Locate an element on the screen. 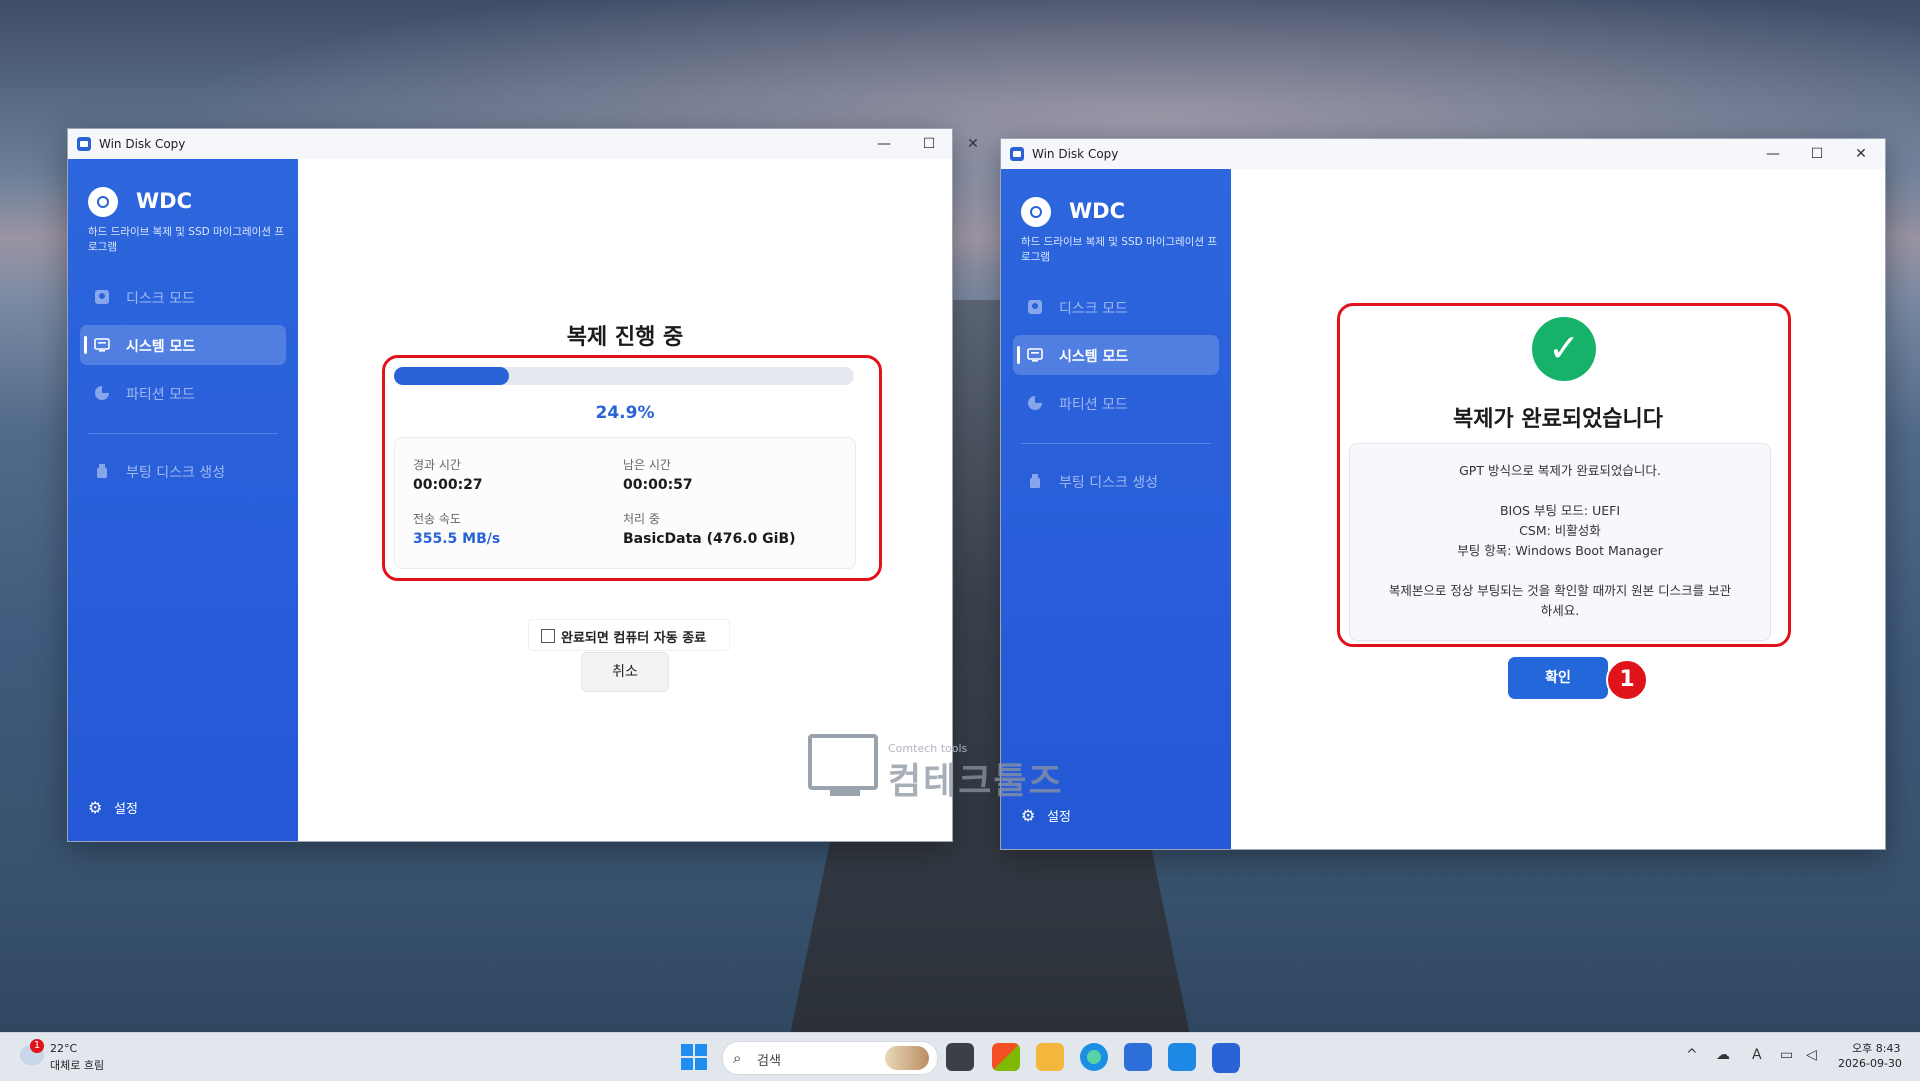  store-icon is located at coordinates (1138, 1057).